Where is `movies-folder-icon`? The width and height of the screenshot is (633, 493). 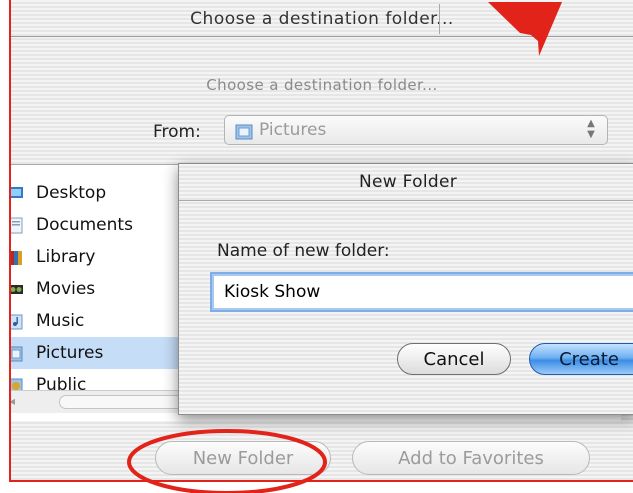 movies-folder-icon is located at coordinates (17, 289).